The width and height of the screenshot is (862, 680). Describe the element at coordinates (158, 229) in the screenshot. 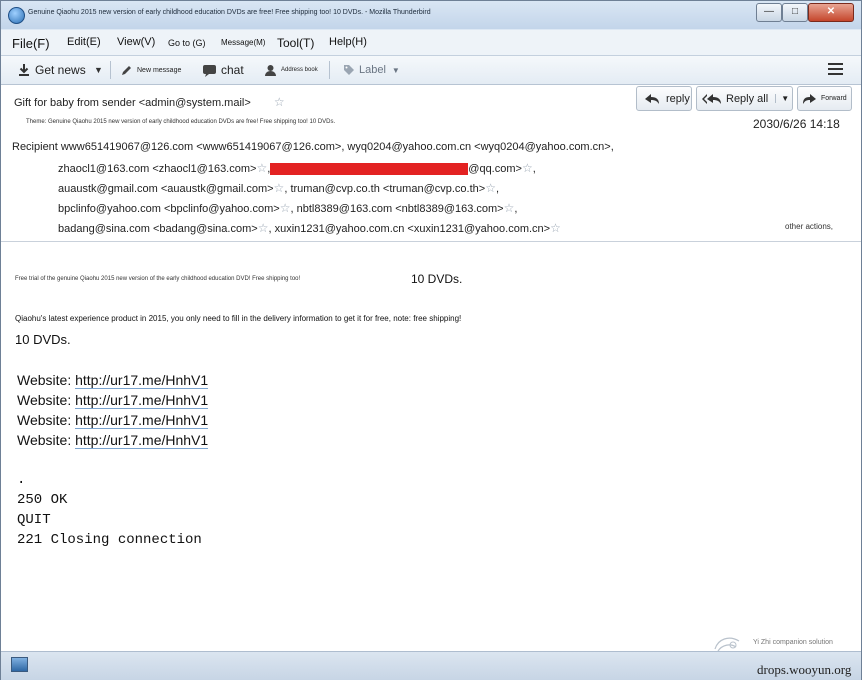

I see `recipient: badang@sina.com <badang@sina.com>` at that location.